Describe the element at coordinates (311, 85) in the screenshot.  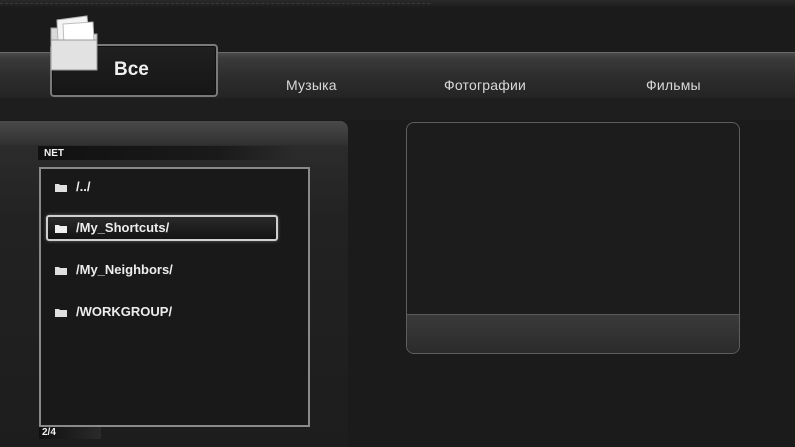
I see `tab-music: Музыка` at that location.